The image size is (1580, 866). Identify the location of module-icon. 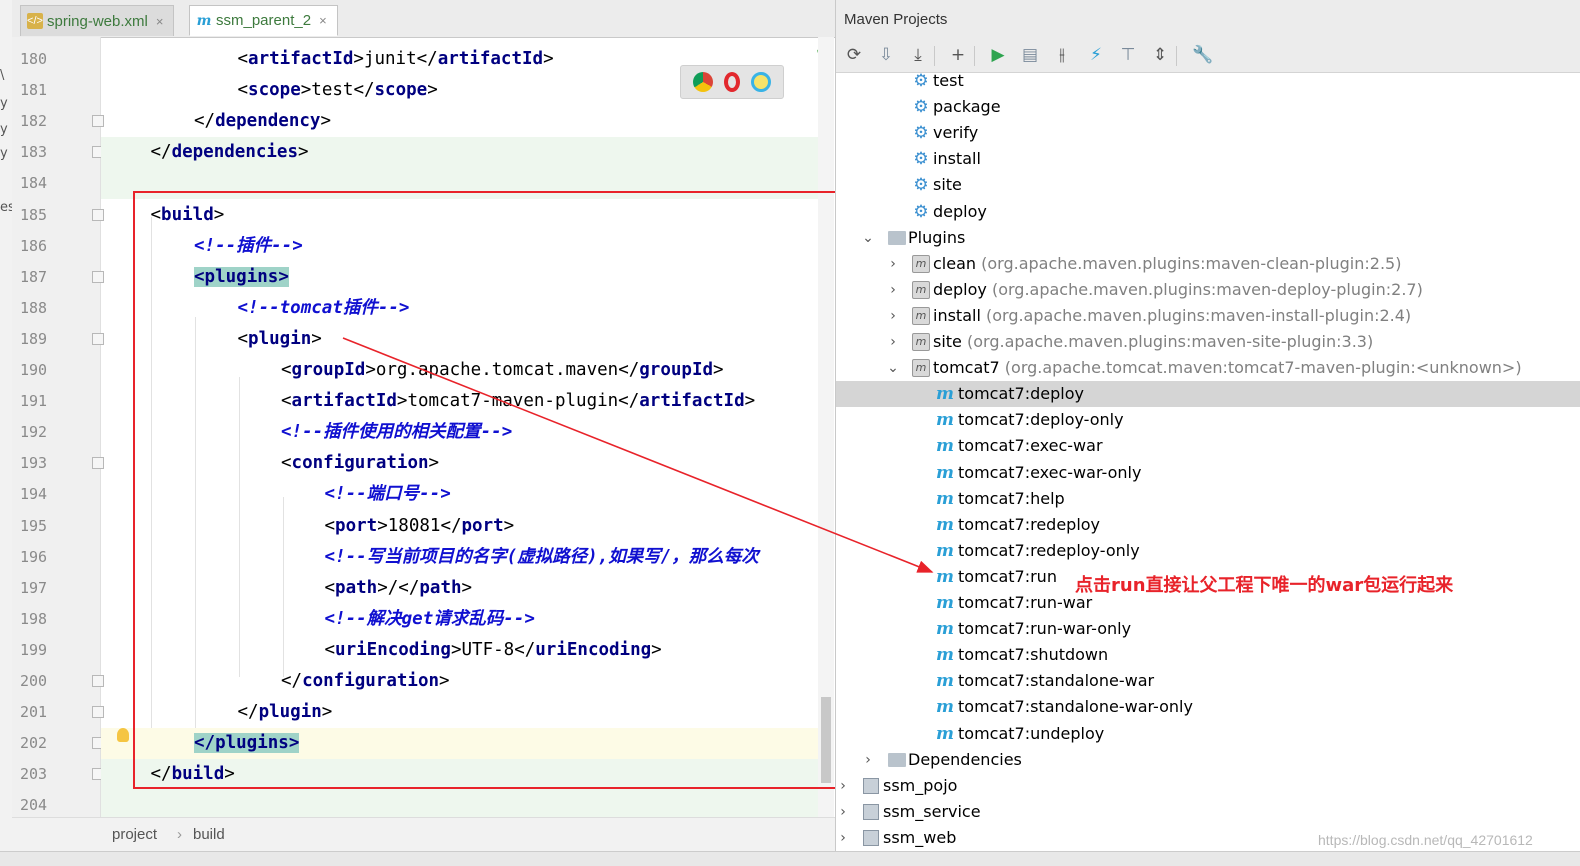
(871, 837).